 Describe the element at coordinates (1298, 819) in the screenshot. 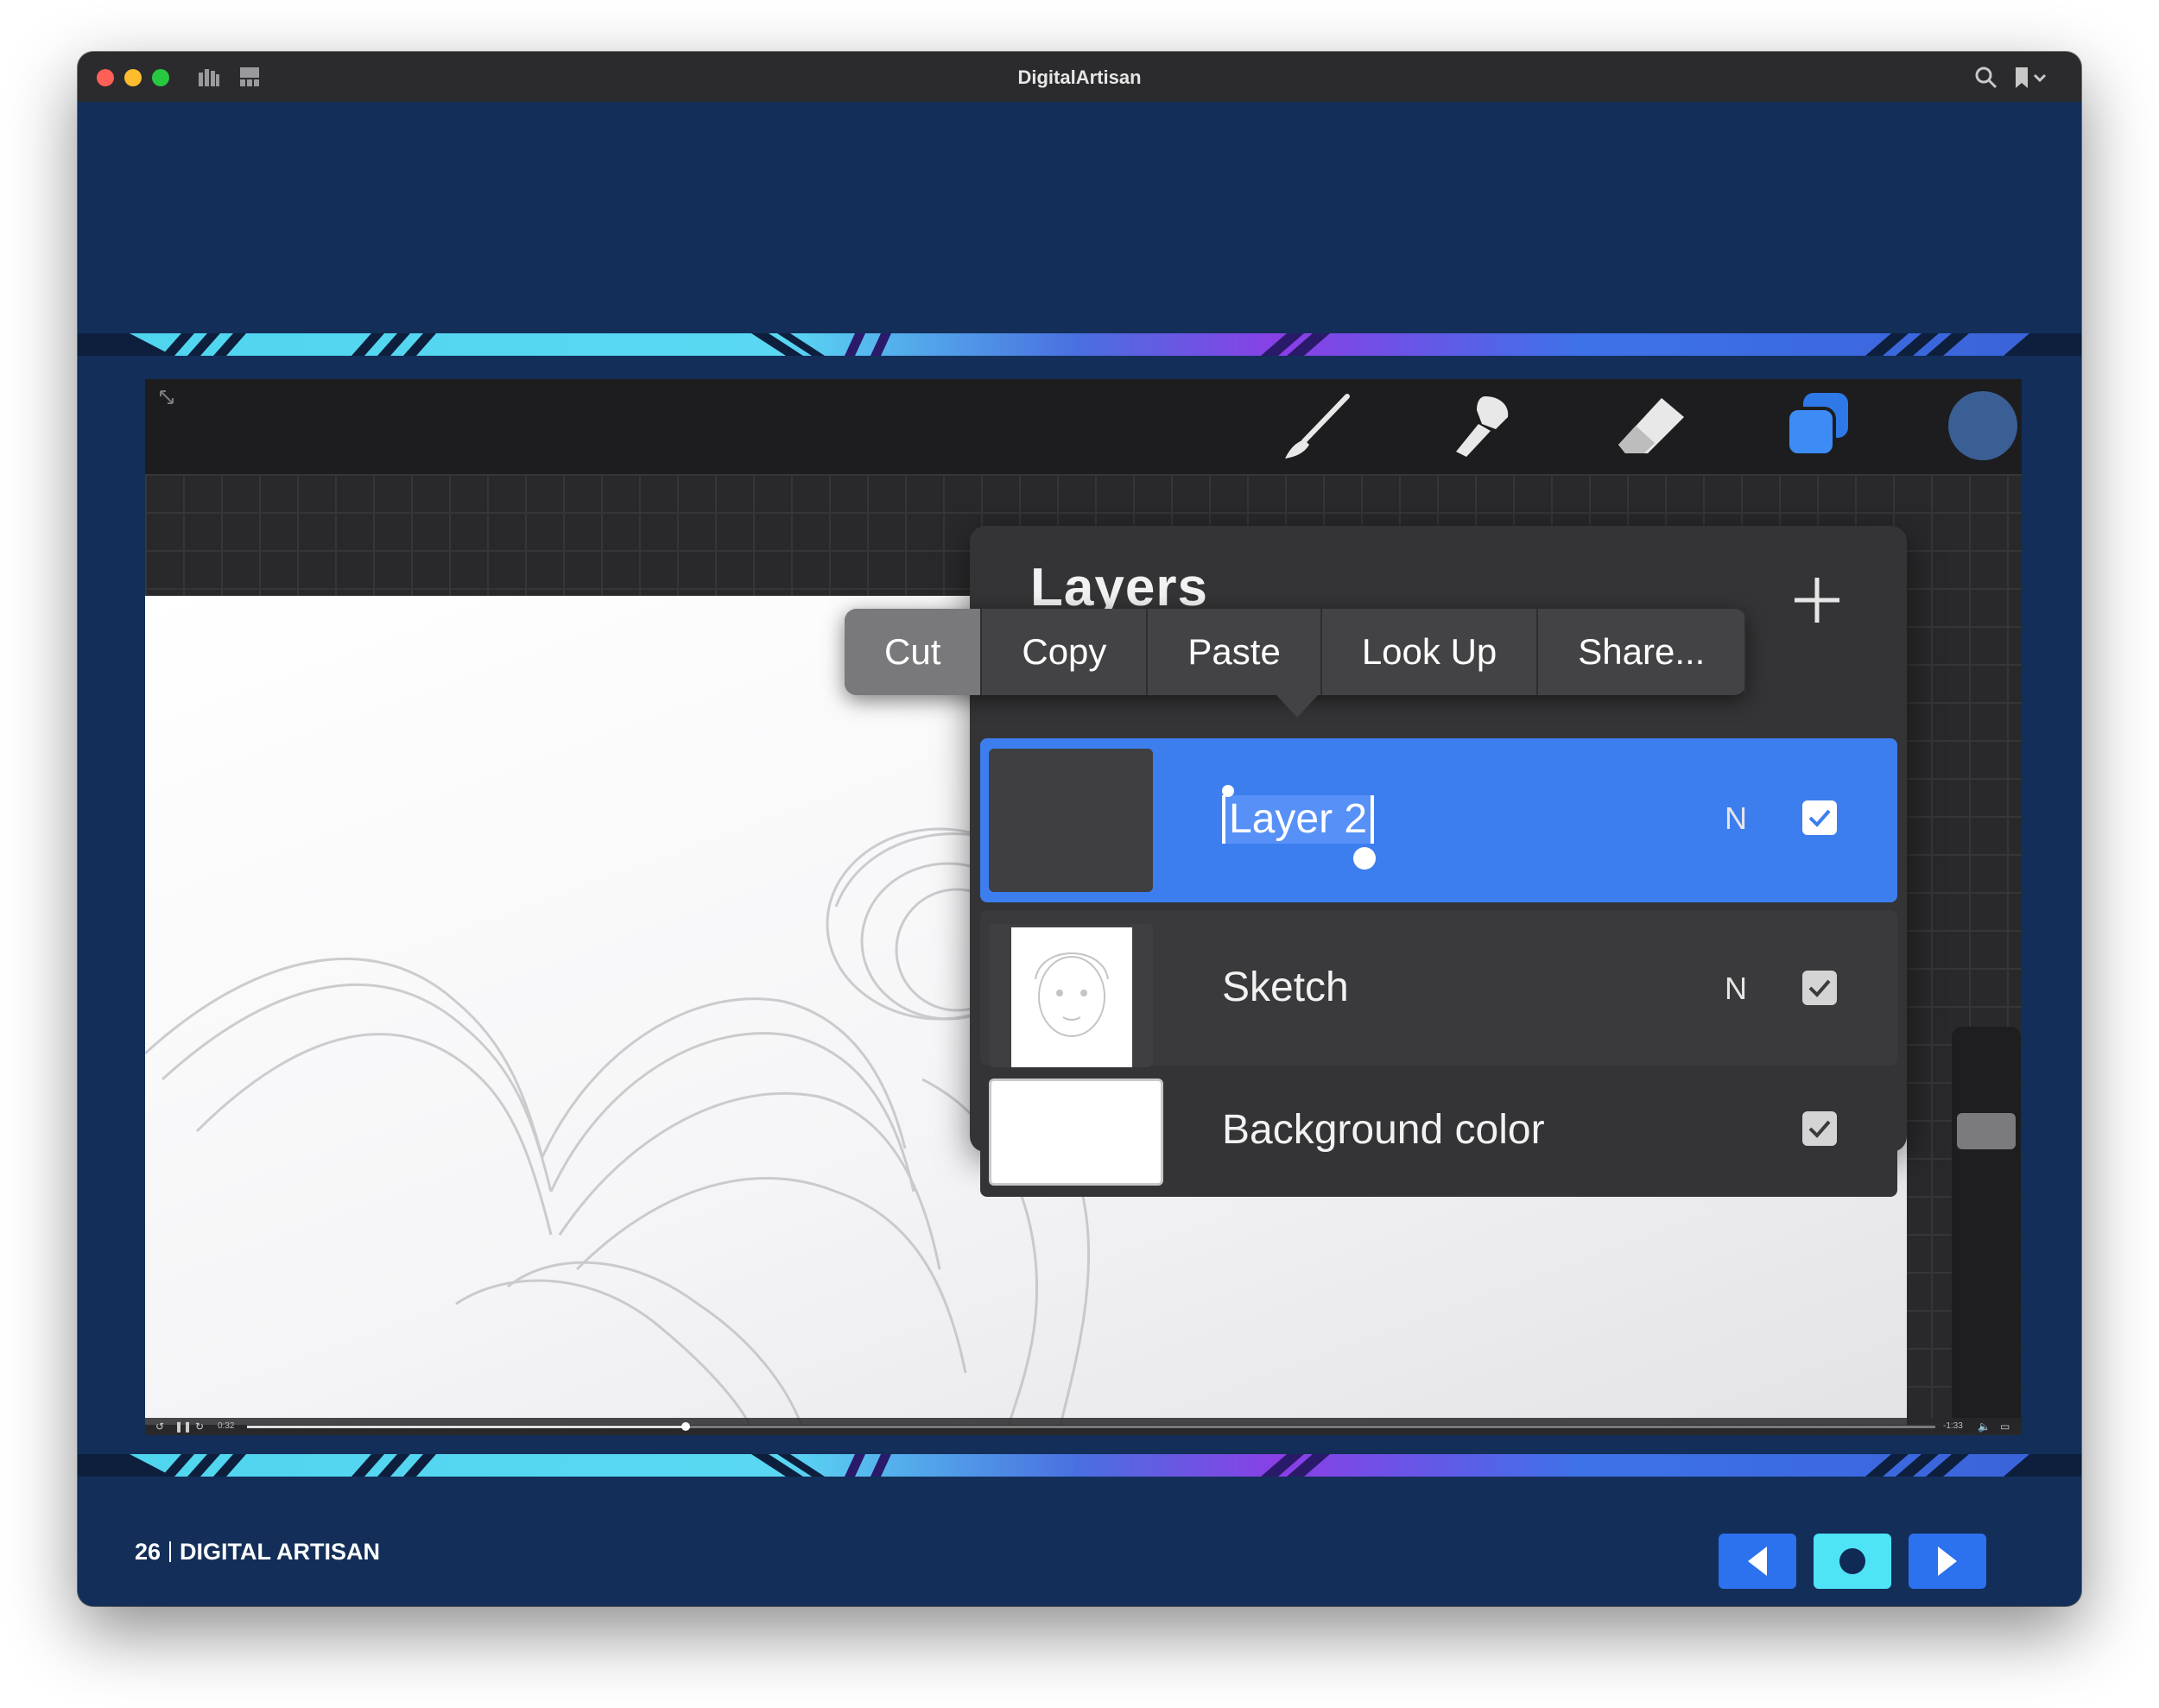

I see `layer-name-field: Layer 2` at that location.